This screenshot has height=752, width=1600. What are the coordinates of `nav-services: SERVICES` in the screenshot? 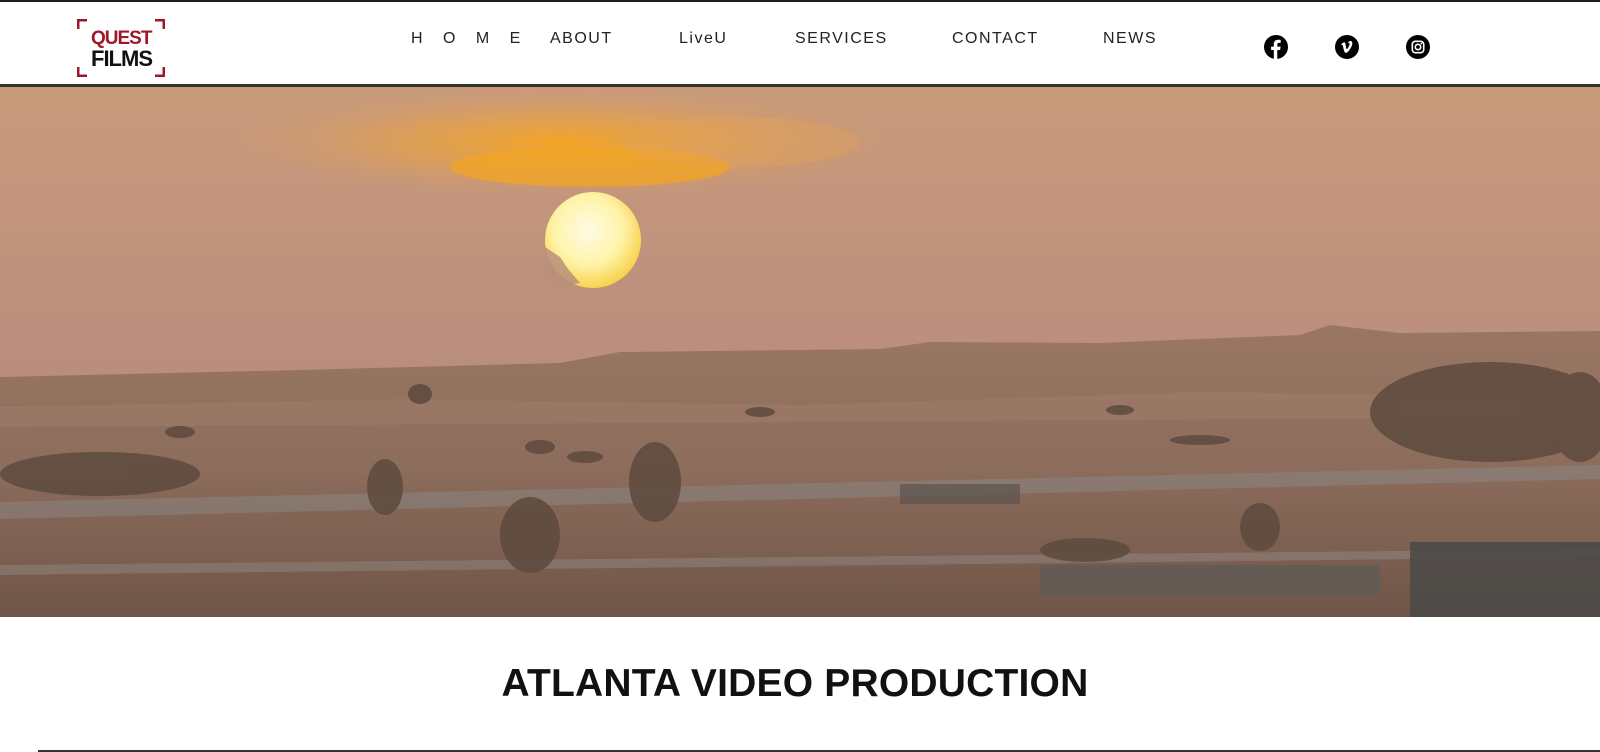 It's located at (841, 39).